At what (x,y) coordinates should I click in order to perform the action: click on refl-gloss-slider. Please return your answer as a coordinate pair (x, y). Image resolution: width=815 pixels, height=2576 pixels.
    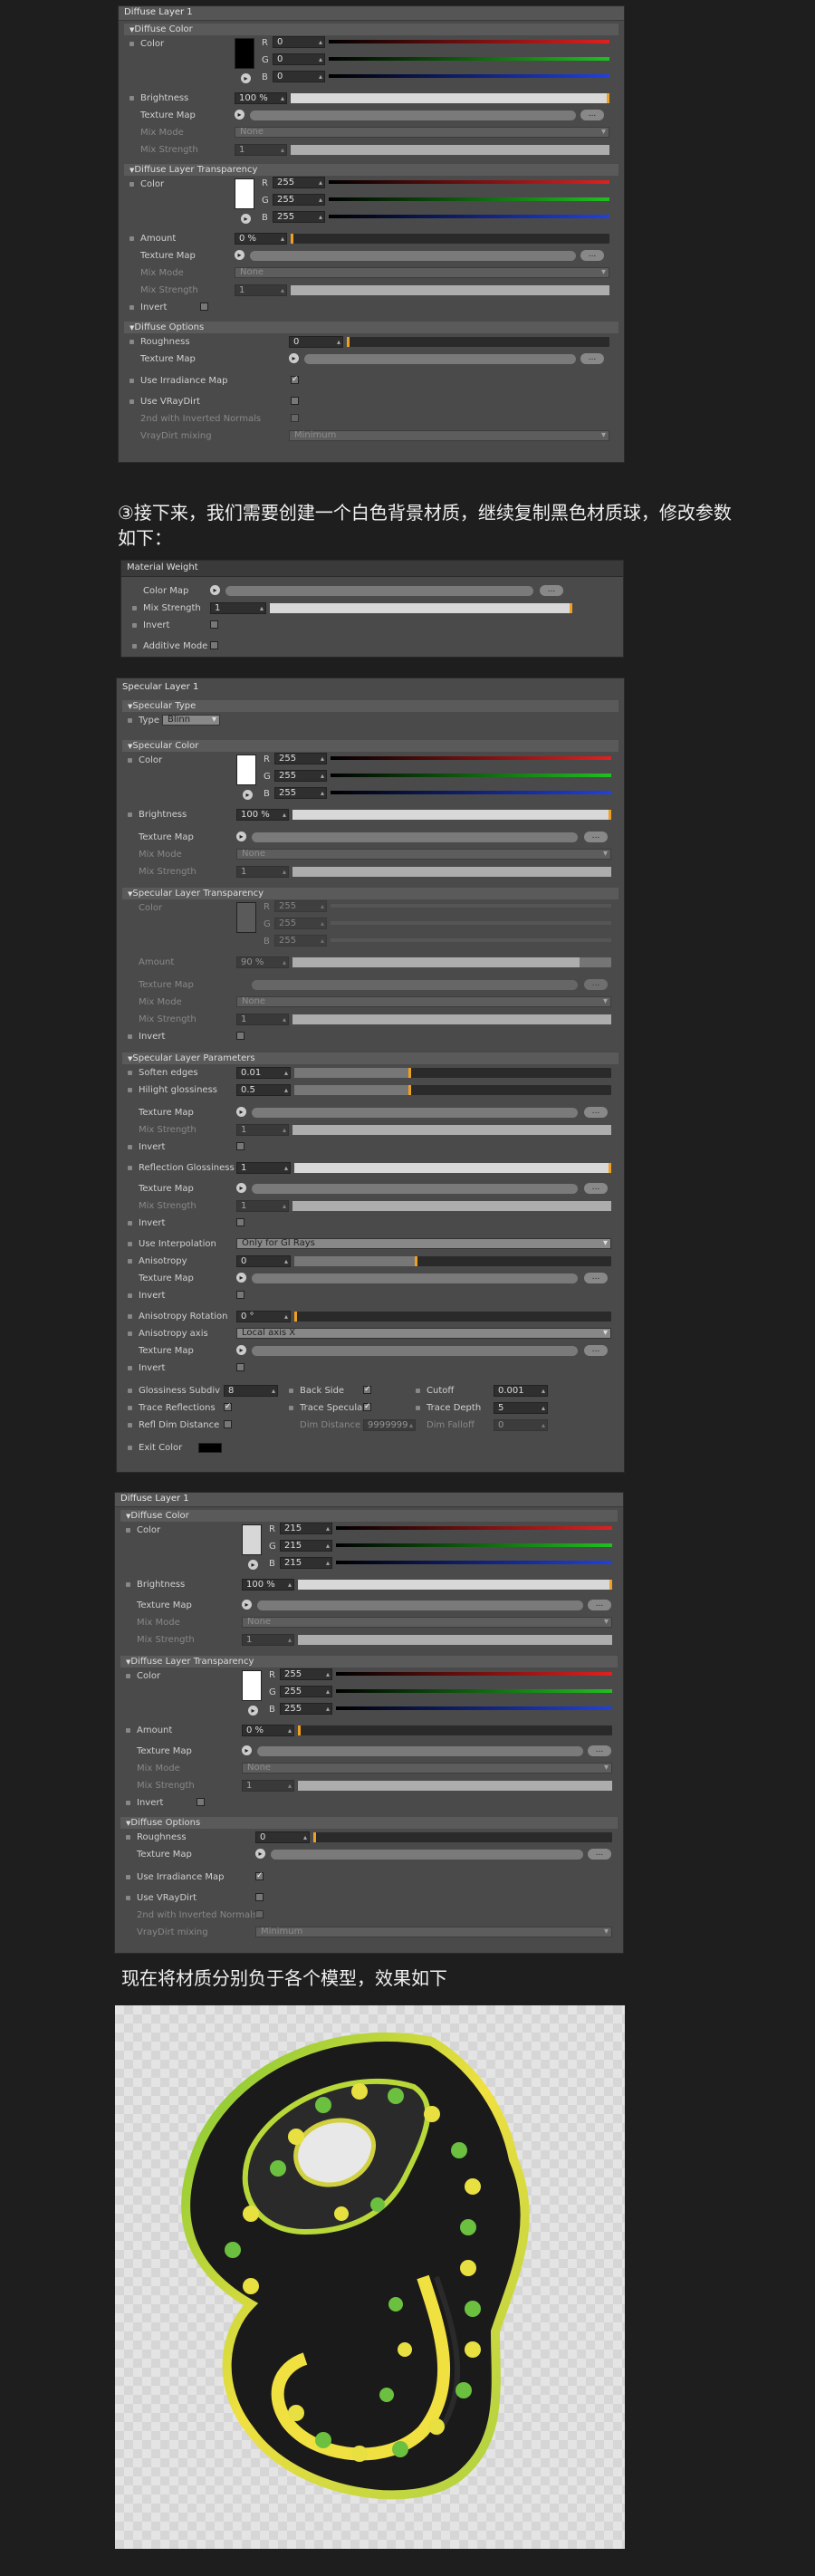
    Looking at the image, I should click on (452, 1168).